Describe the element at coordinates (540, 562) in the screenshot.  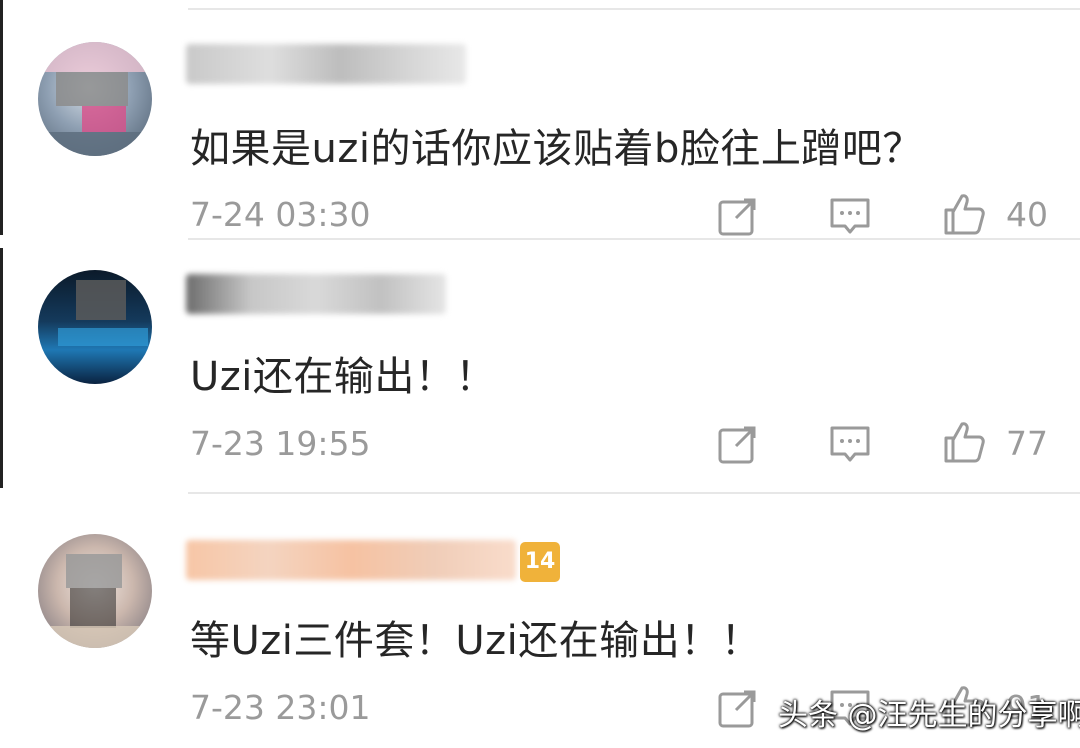
I see `user-level-badge: 14` at that location.